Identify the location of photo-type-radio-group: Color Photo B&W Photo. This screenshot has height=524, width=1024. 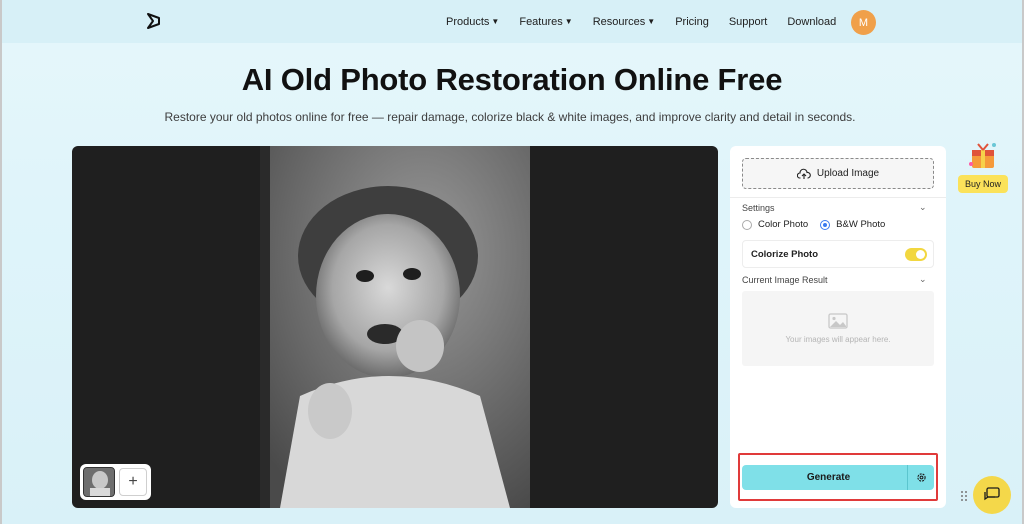
(813, 224).